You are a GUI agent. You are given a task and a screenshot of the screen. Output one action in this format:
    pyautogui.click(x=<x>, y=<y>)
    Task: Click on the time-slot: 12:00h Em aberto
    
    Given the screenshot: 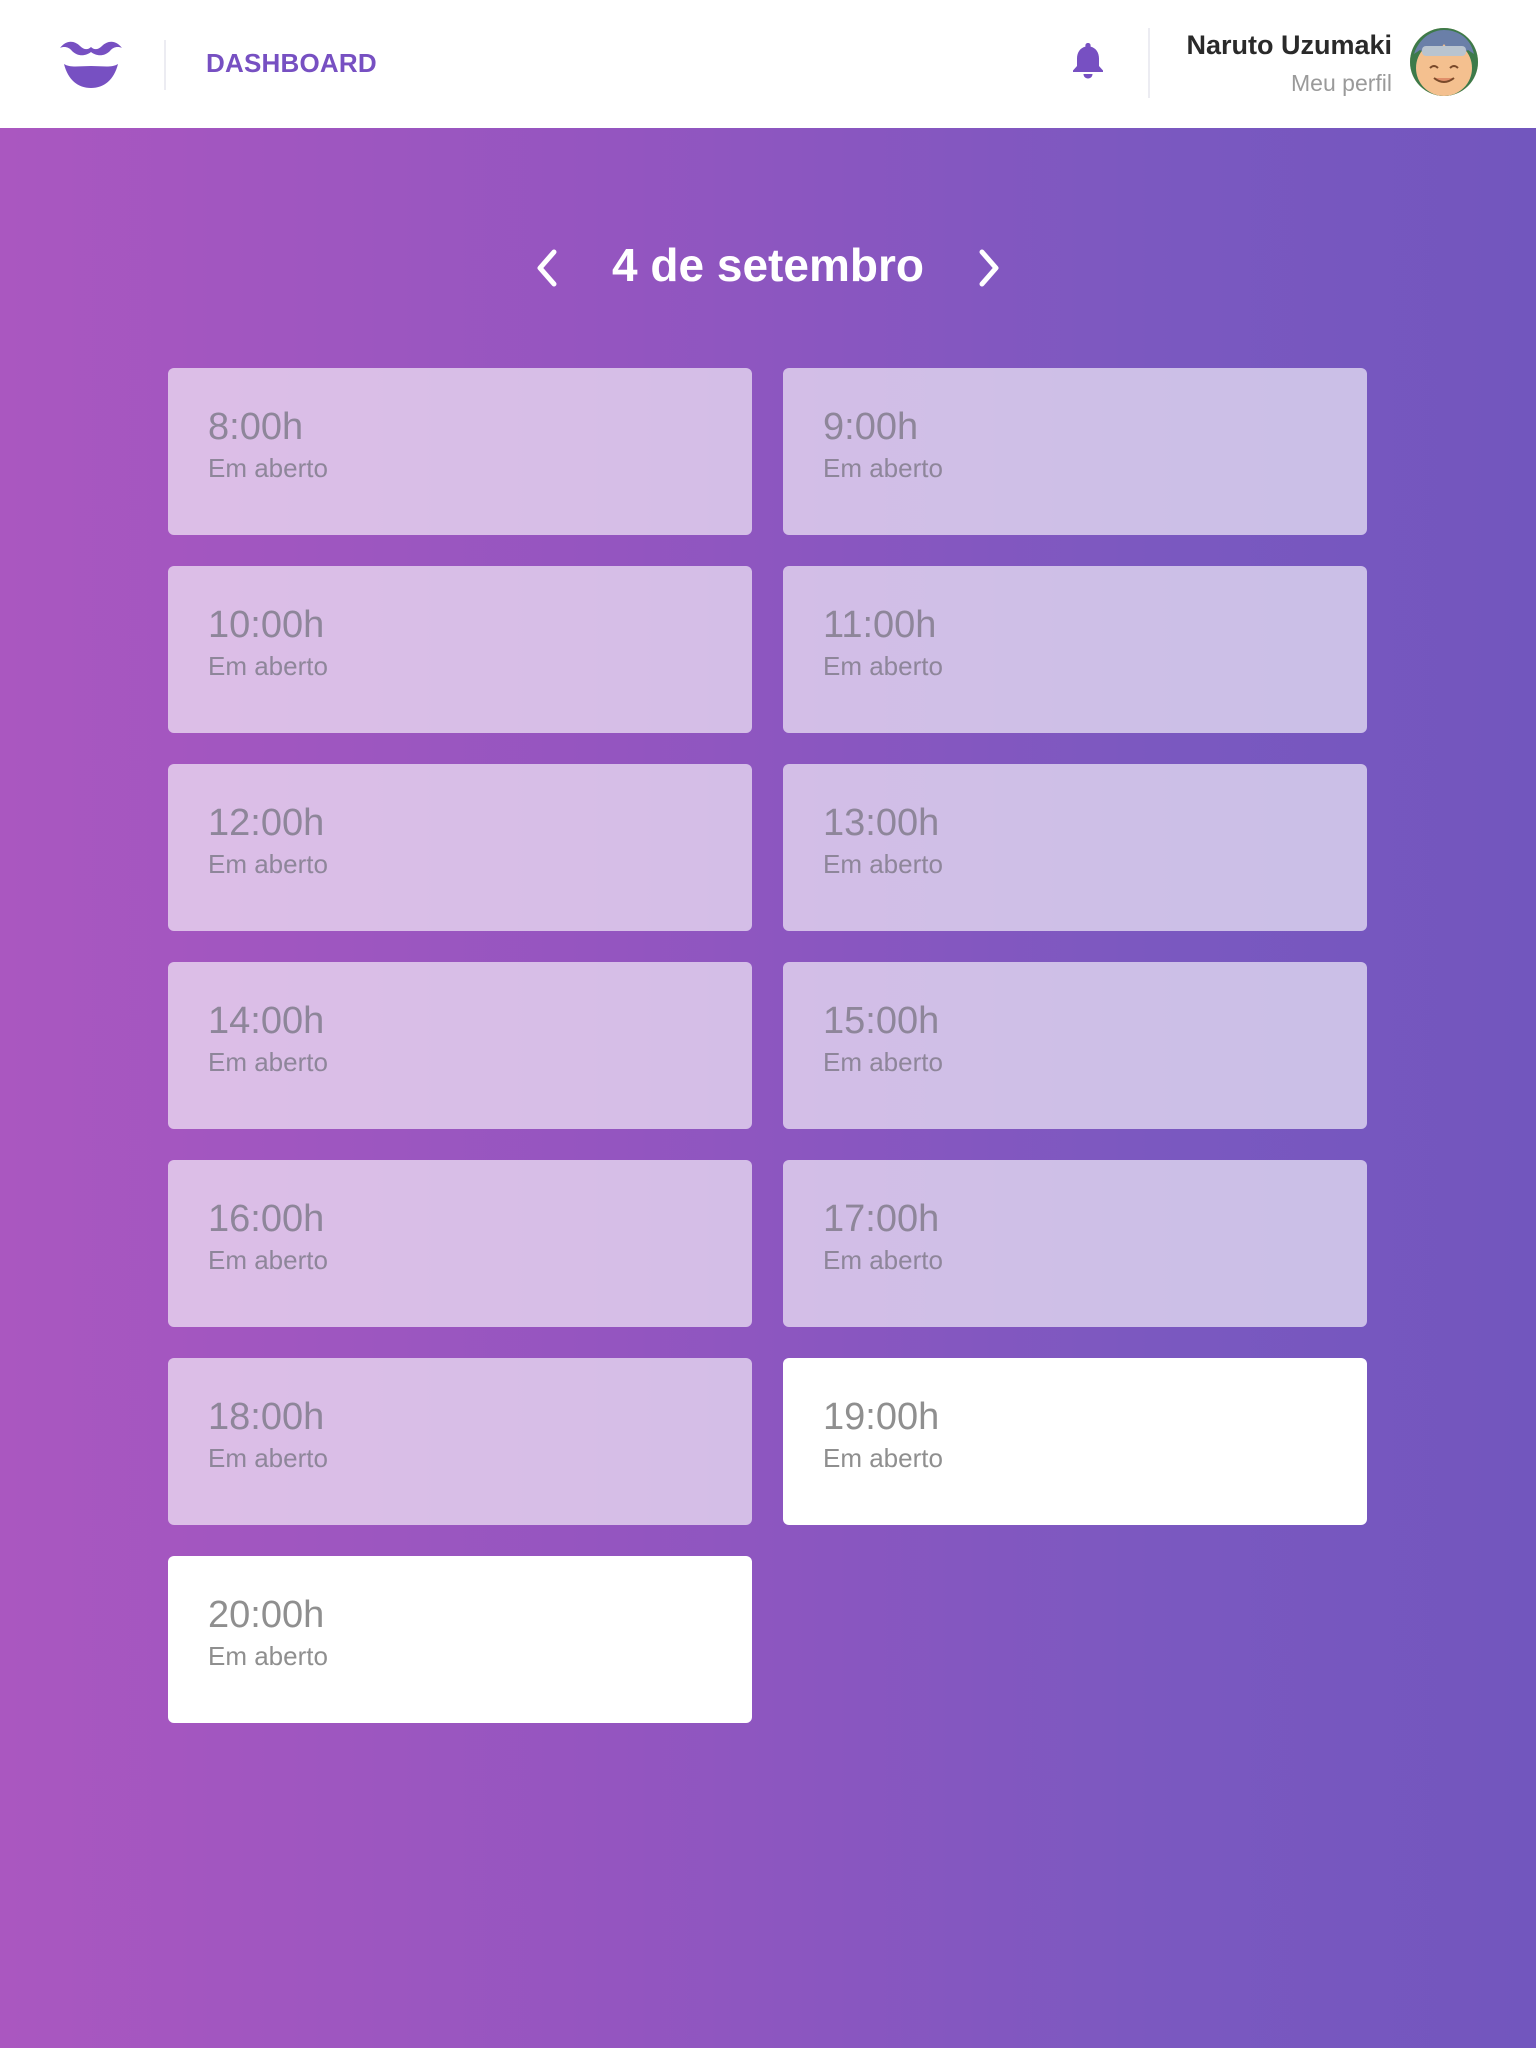 What is the action you would take?
    pyautogui.click(x=460, y=847)
    